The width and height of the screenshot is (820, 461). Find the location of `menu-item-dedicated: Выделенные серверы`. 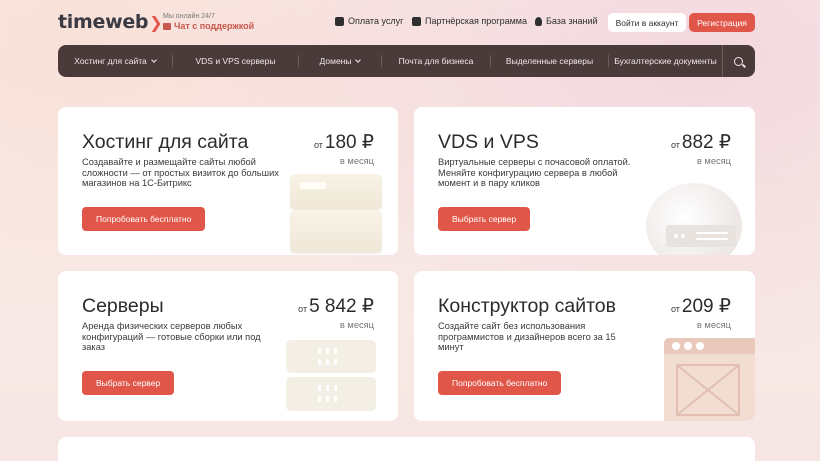

menu-item-dedicated: Выделенные серверы is located at coordinates (549, 61).